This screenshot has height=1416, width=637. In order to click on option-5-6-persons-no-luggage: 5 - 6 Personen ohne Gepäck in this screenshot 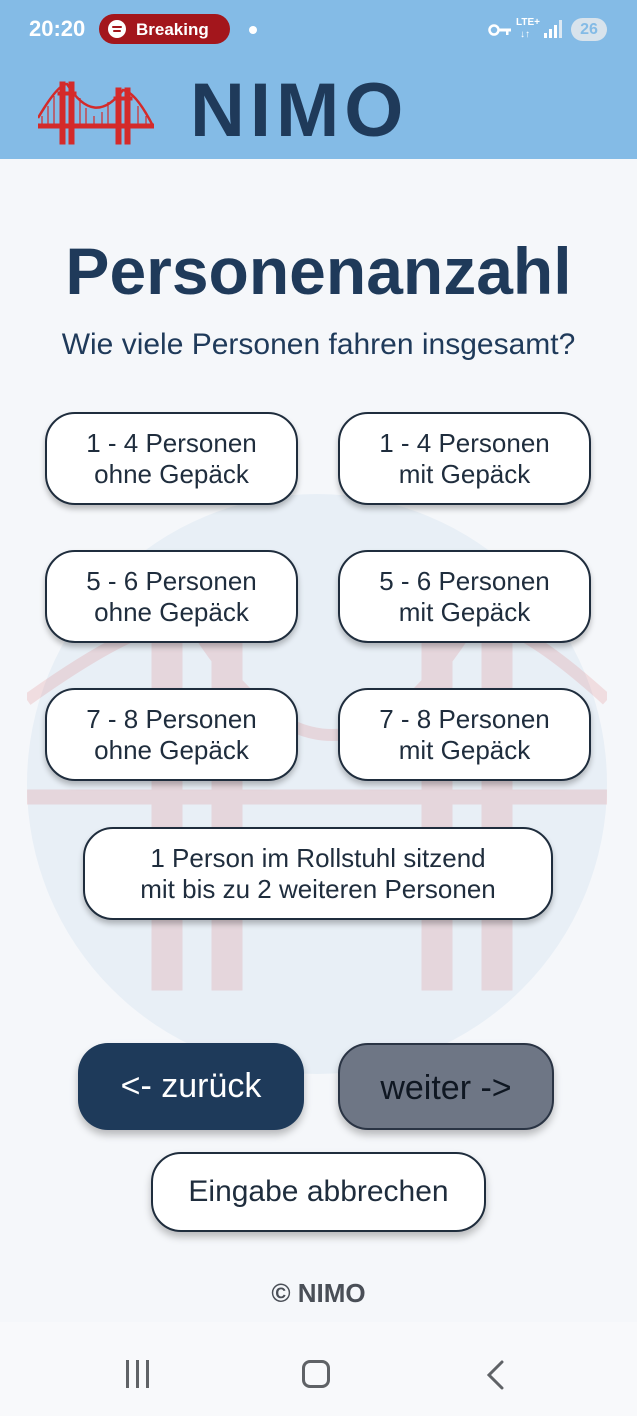, I will do `click(171, 596)`.